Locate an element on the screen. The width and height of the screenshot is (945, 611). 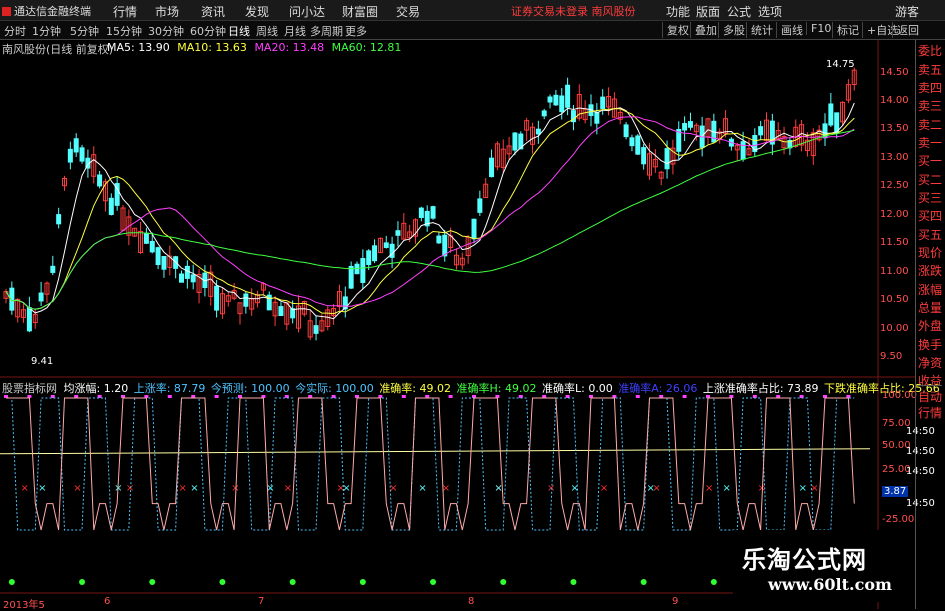
menu-layout: 版面 is located at coordinates (708, 11).